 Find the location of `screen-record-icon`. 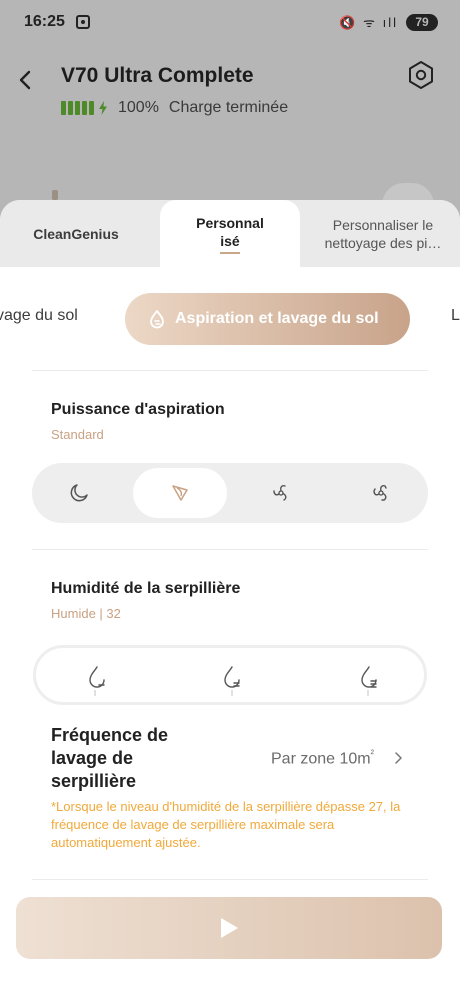

screen-record-icon is located at coordinates (83, 22).